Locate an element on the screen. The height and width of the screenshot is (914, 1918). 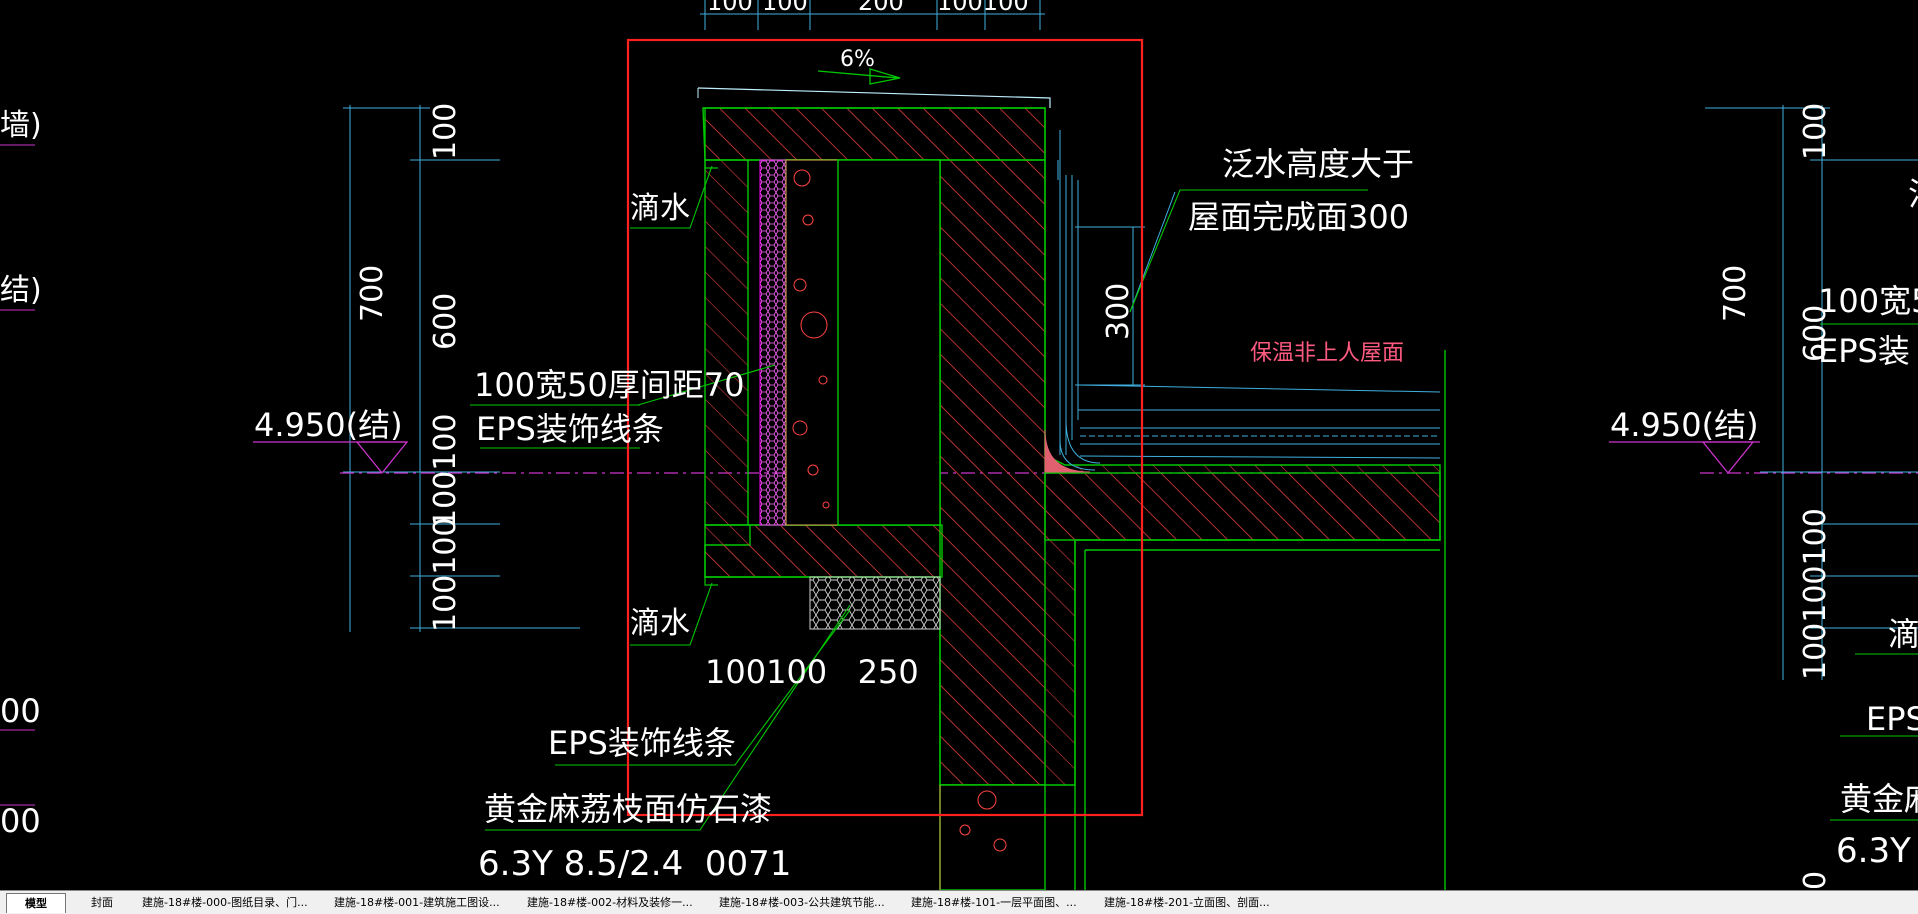
insulation-board is located at coordinates (812, 342).